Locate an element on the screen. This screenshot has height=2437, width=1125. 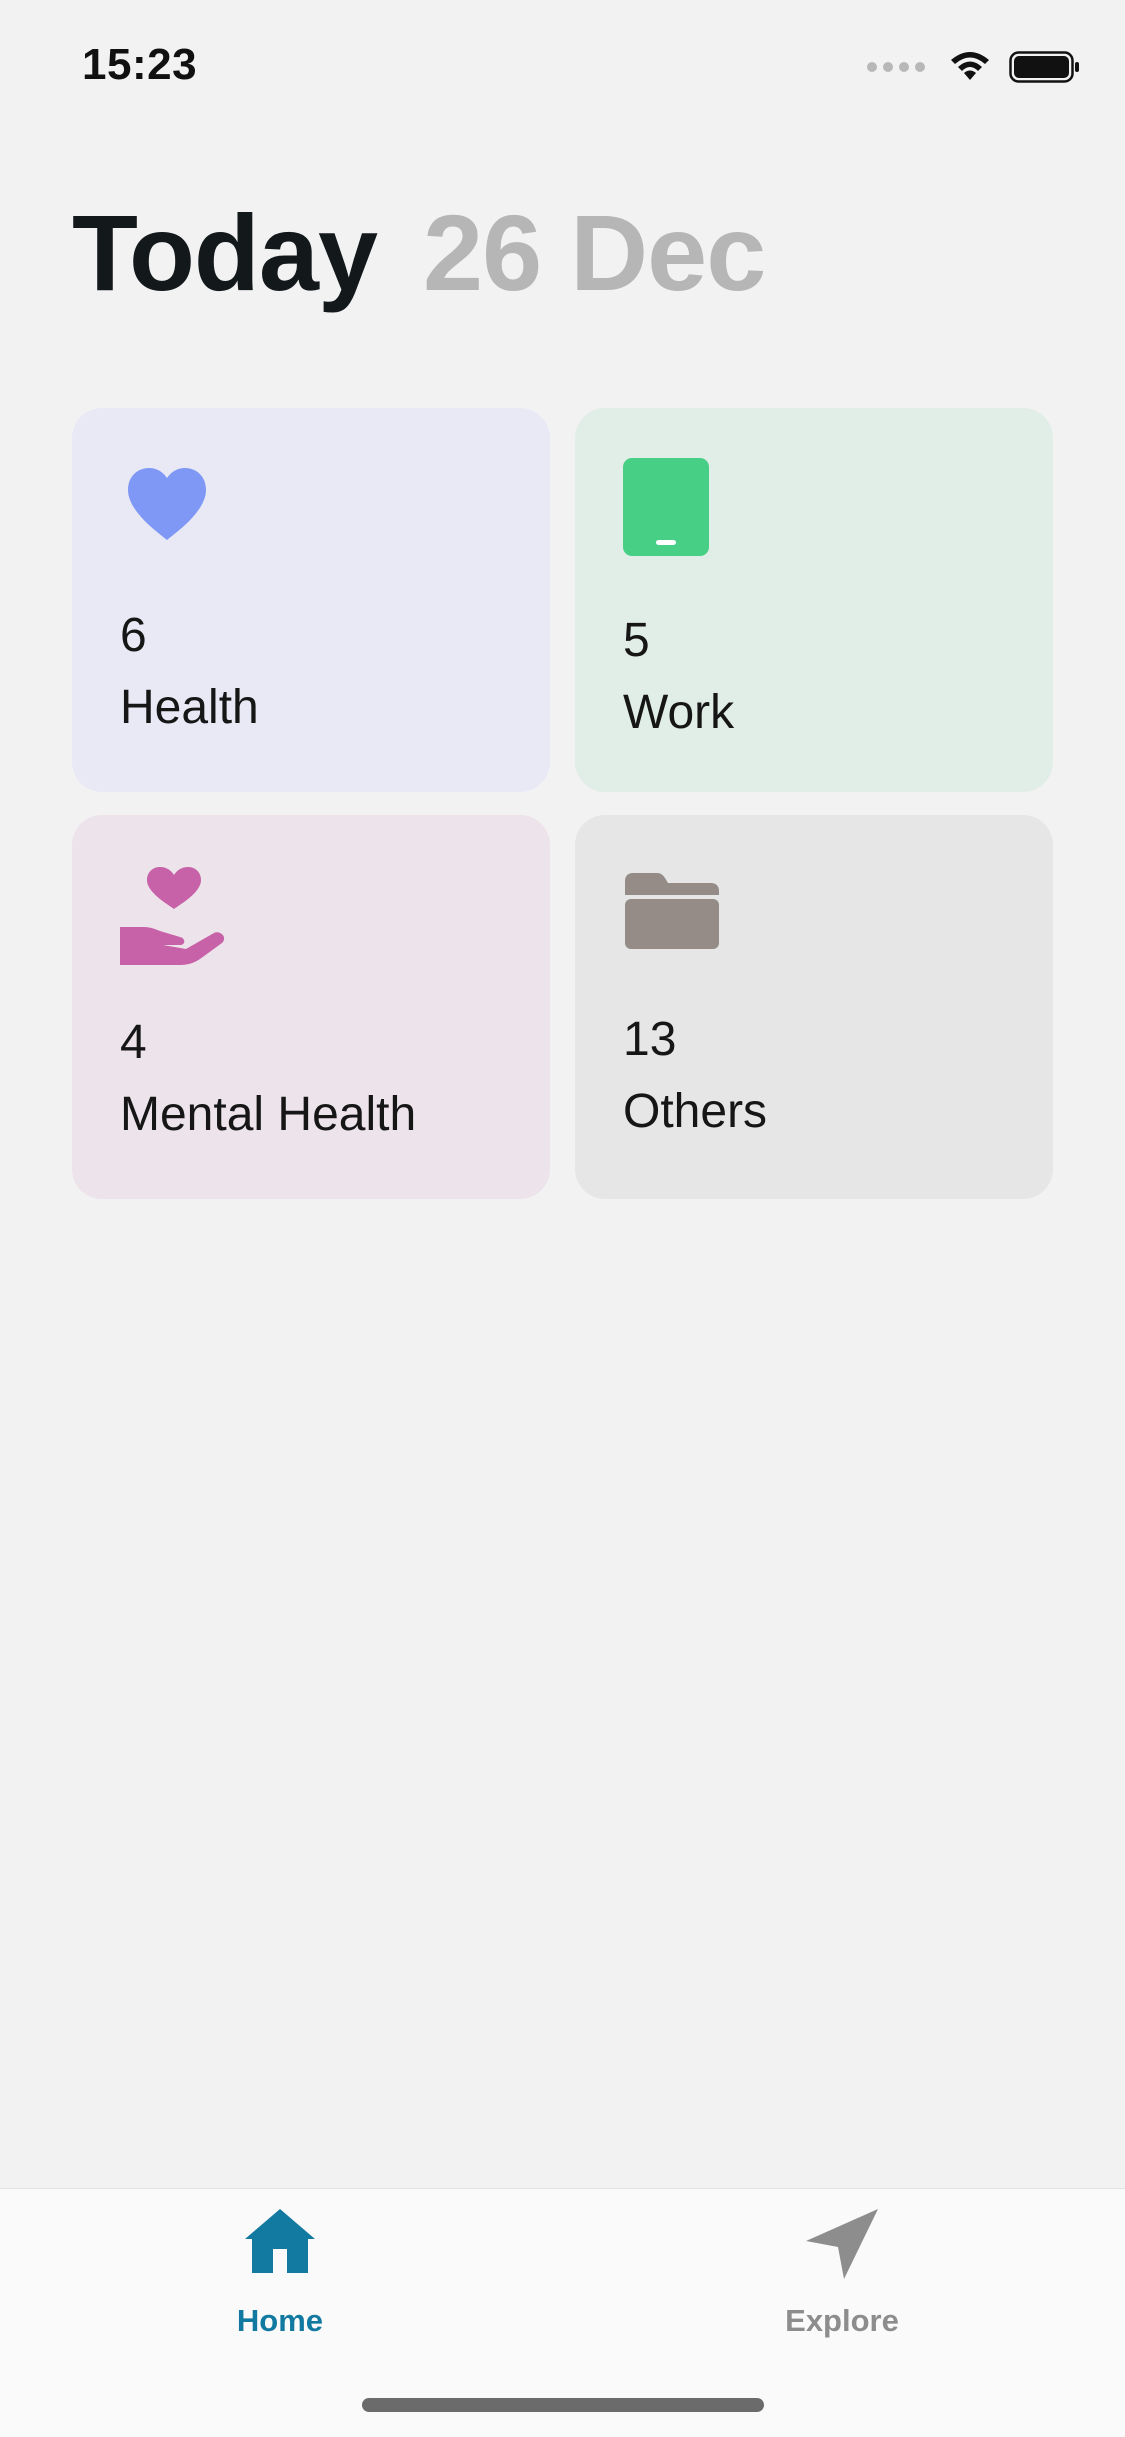
category-label: Mental Health is located at coordinates (268, 1114).